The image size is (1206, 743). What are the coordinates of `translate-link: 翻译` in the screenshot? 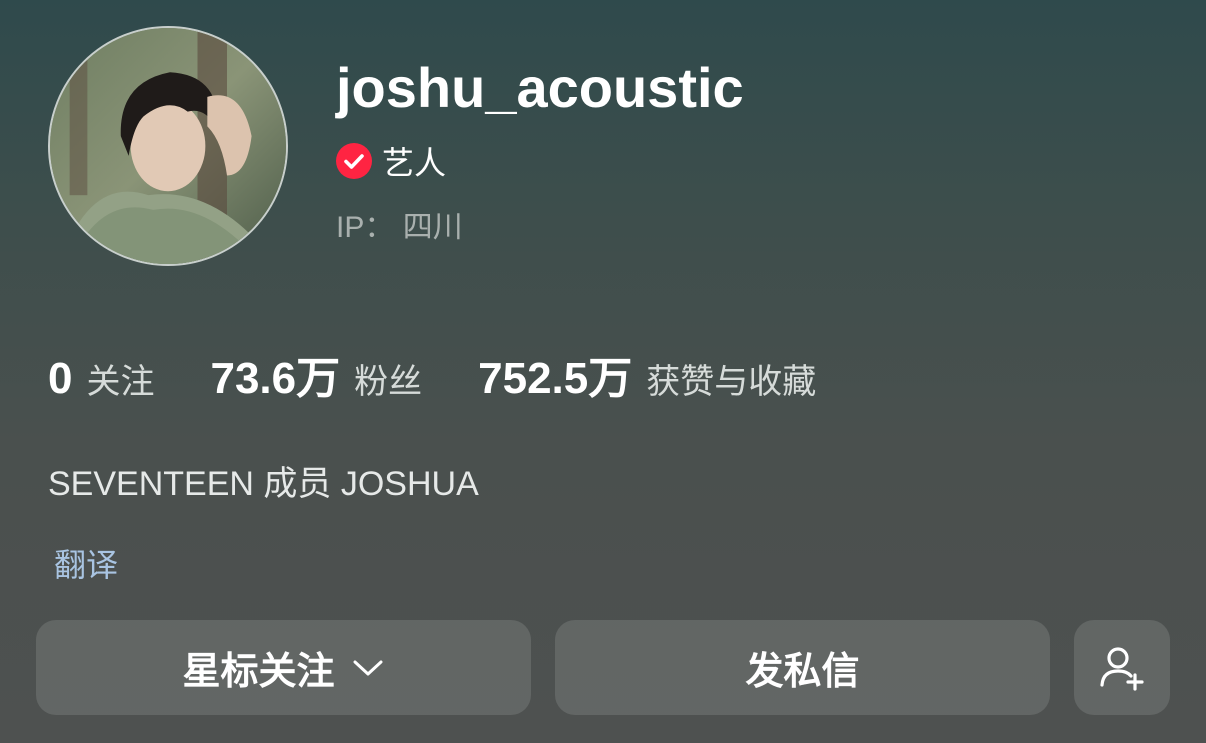 It's located at (86, 563).